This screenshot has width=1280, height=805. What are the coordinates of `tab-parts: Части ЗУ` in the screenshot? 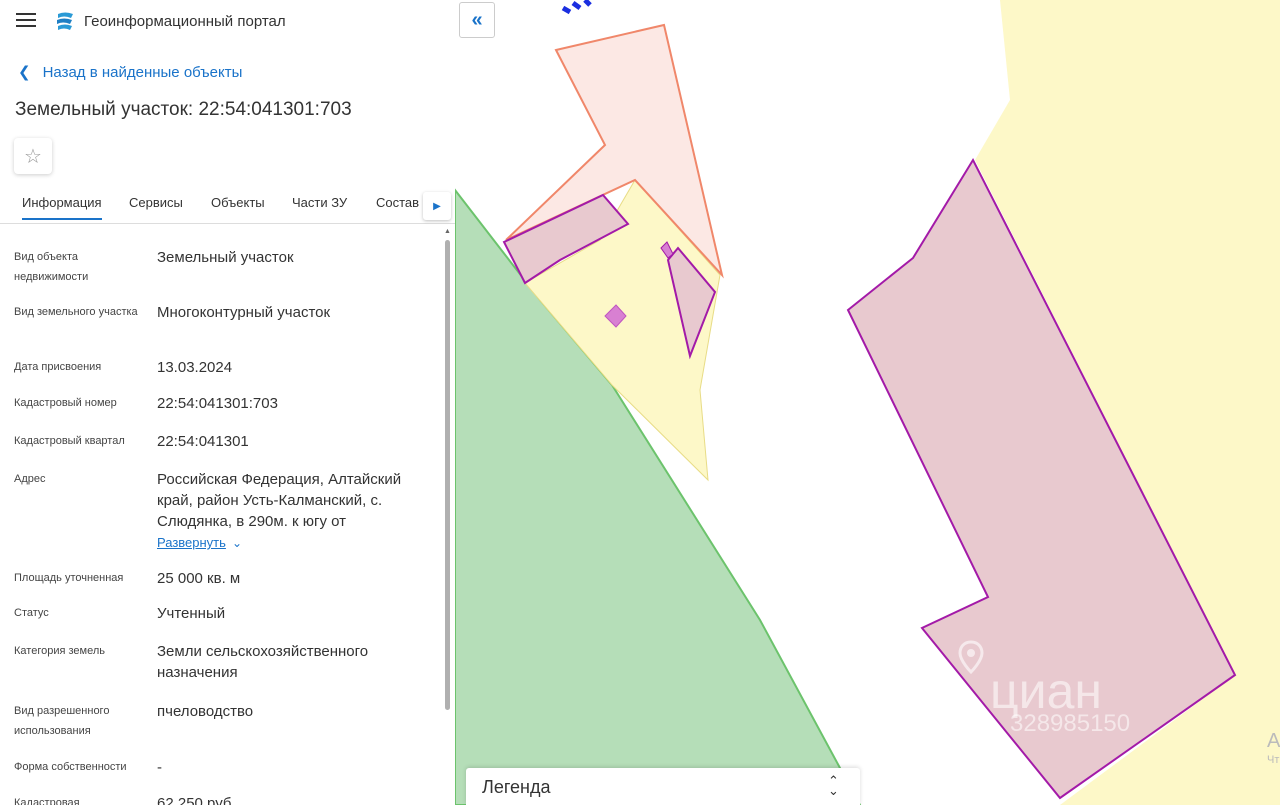 It's located at (319, 202).